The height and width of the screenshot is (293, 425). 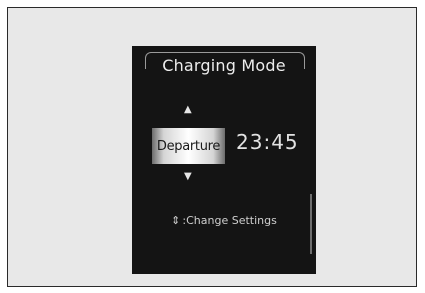 I want to click on up-arrow-icon: ▲, so click(x=188, y=110).